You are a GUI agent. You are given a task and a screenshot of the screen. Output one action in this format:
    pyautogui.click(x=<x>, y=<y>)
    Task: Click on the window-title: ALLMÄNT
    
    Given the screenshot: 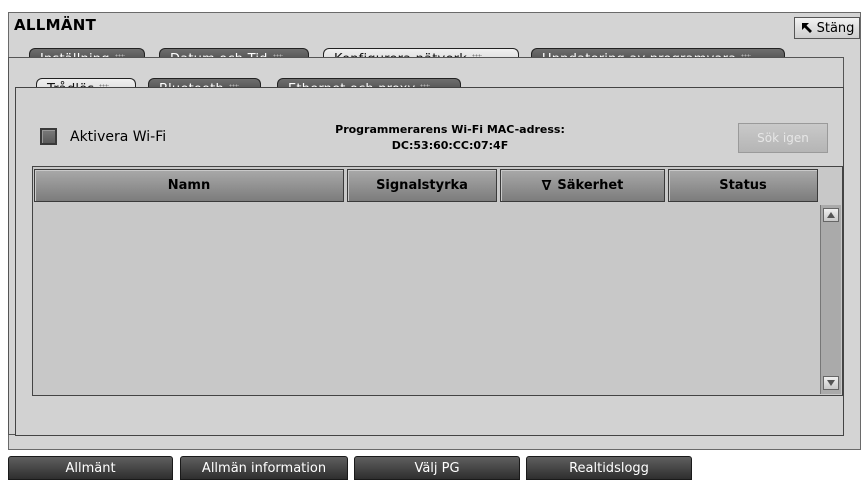 What is the action you would take?
    pyautogui.click(x=55, y=25)
    